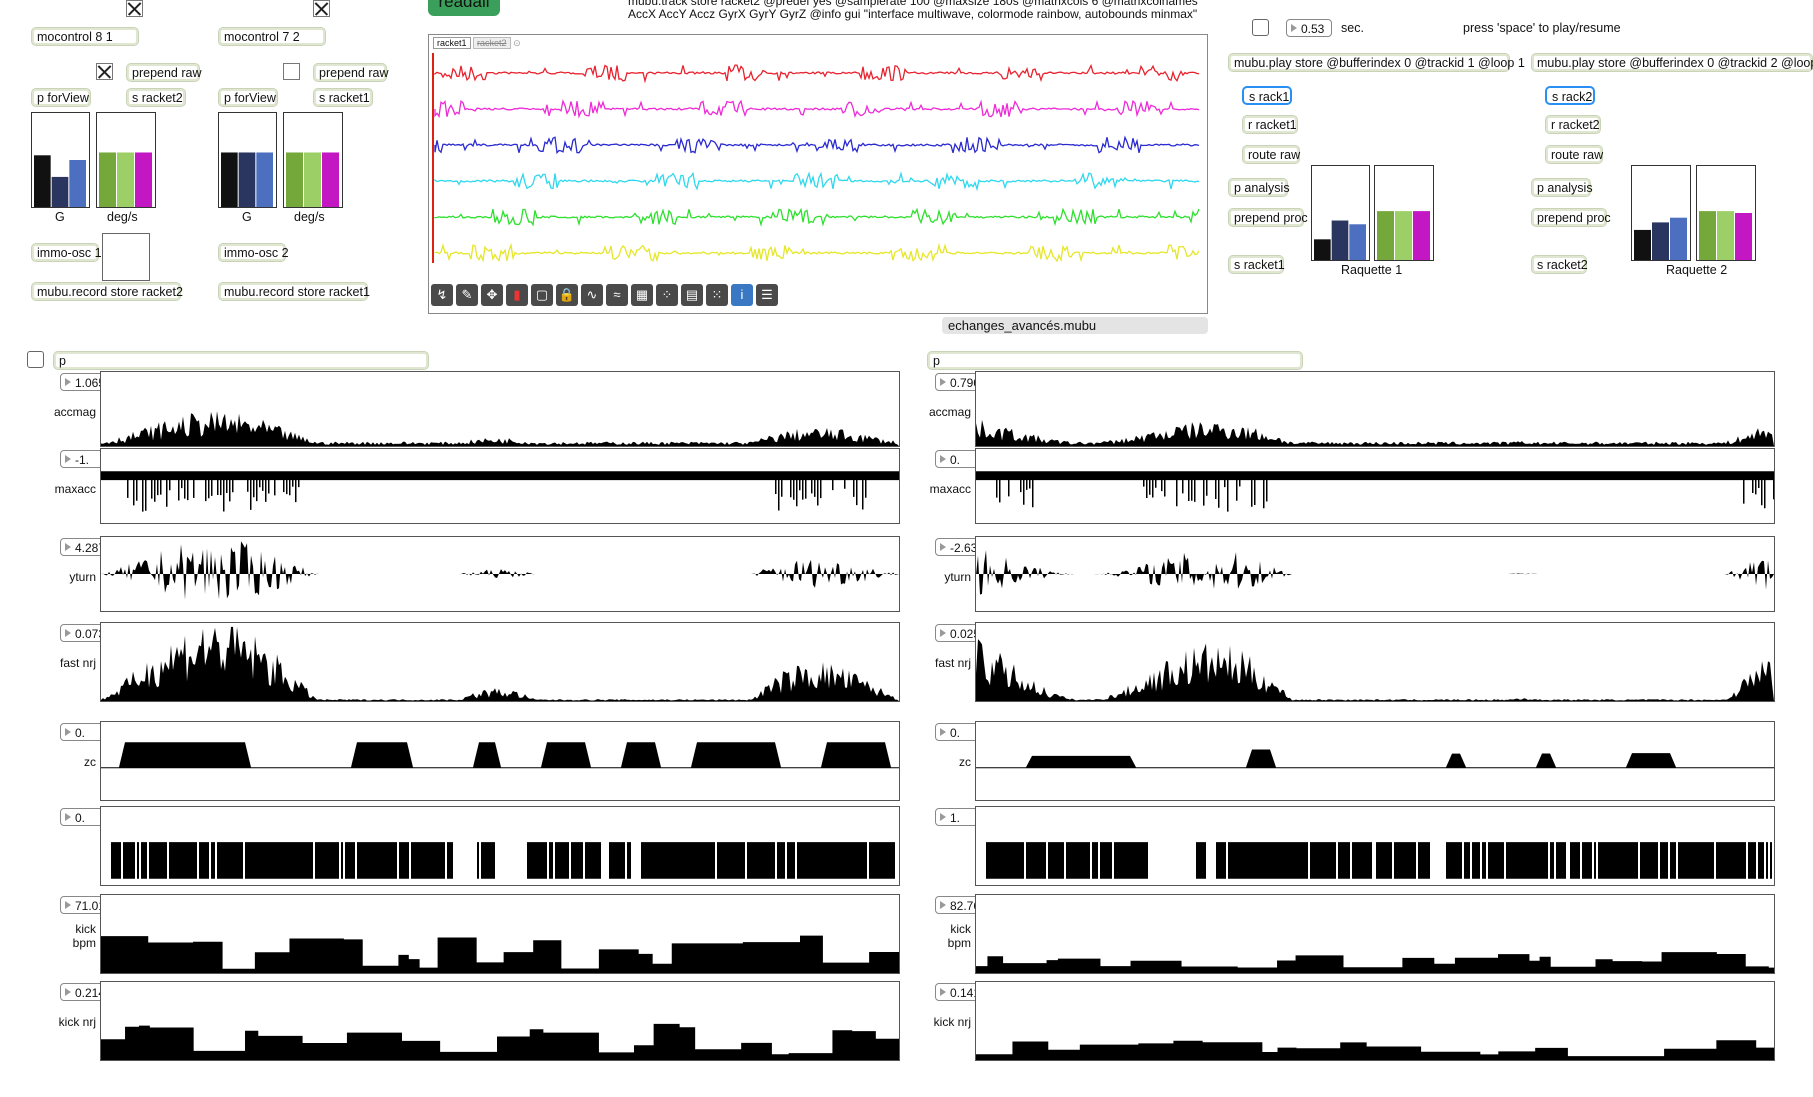  Describe the element at coordinates (692, 295) in the screenshot. I see `bars-icon: ▤` at that location.